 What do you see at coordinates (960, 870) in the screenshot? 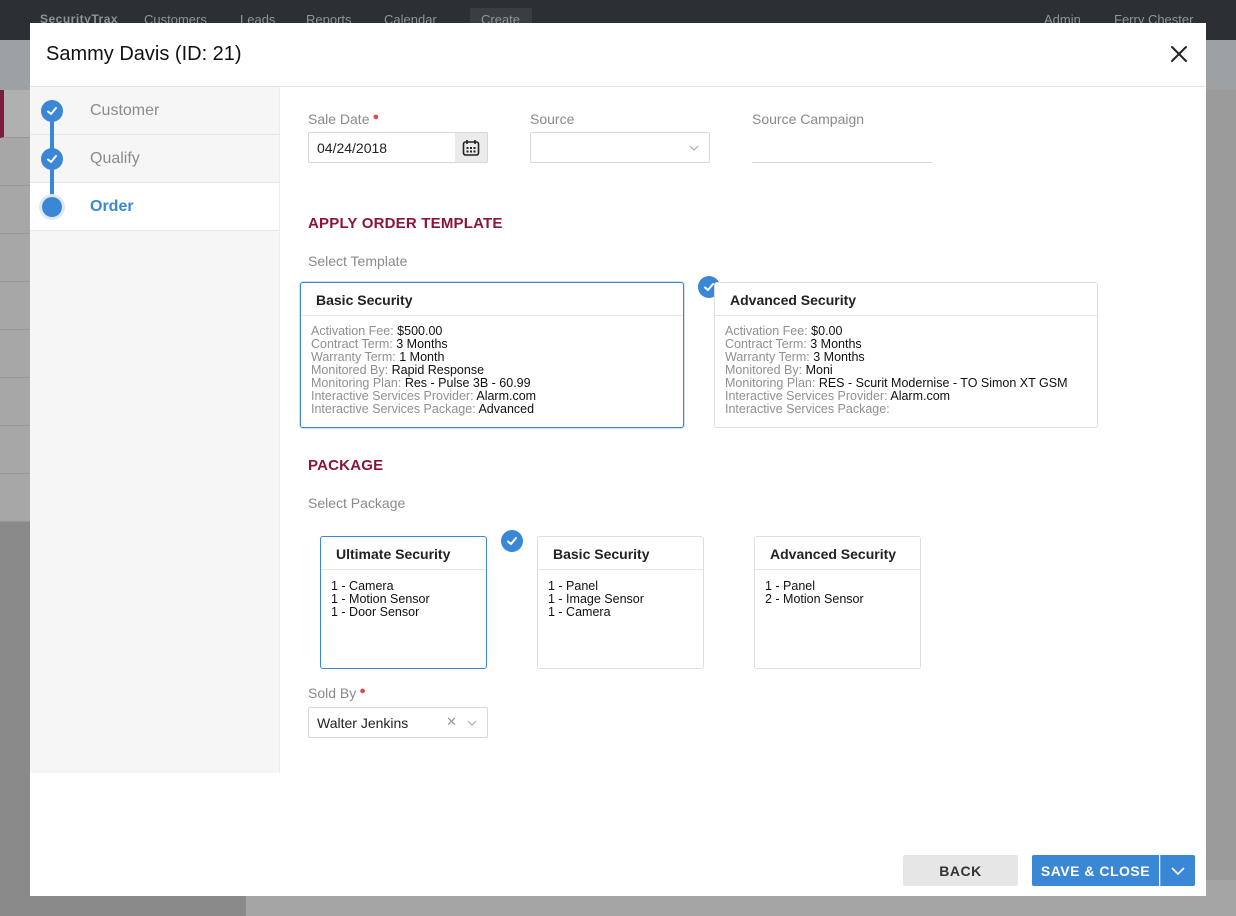
I see `back-button: BACK` at bounding box center [960, 870].